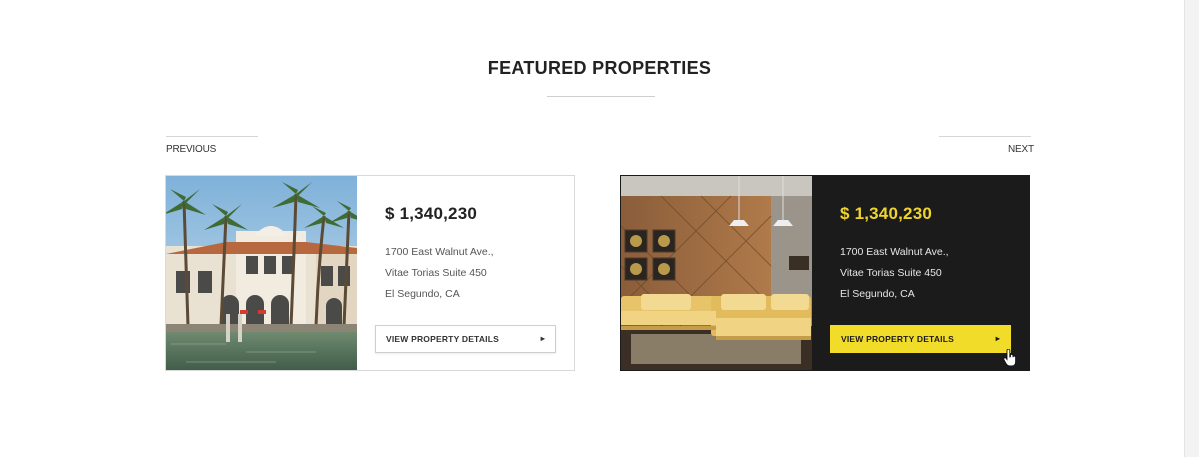 The height and width of the screenshot is (457, 1199). Describe the element at coordinates (985, 136) in the screenshot. I see `next-divider` at that location.